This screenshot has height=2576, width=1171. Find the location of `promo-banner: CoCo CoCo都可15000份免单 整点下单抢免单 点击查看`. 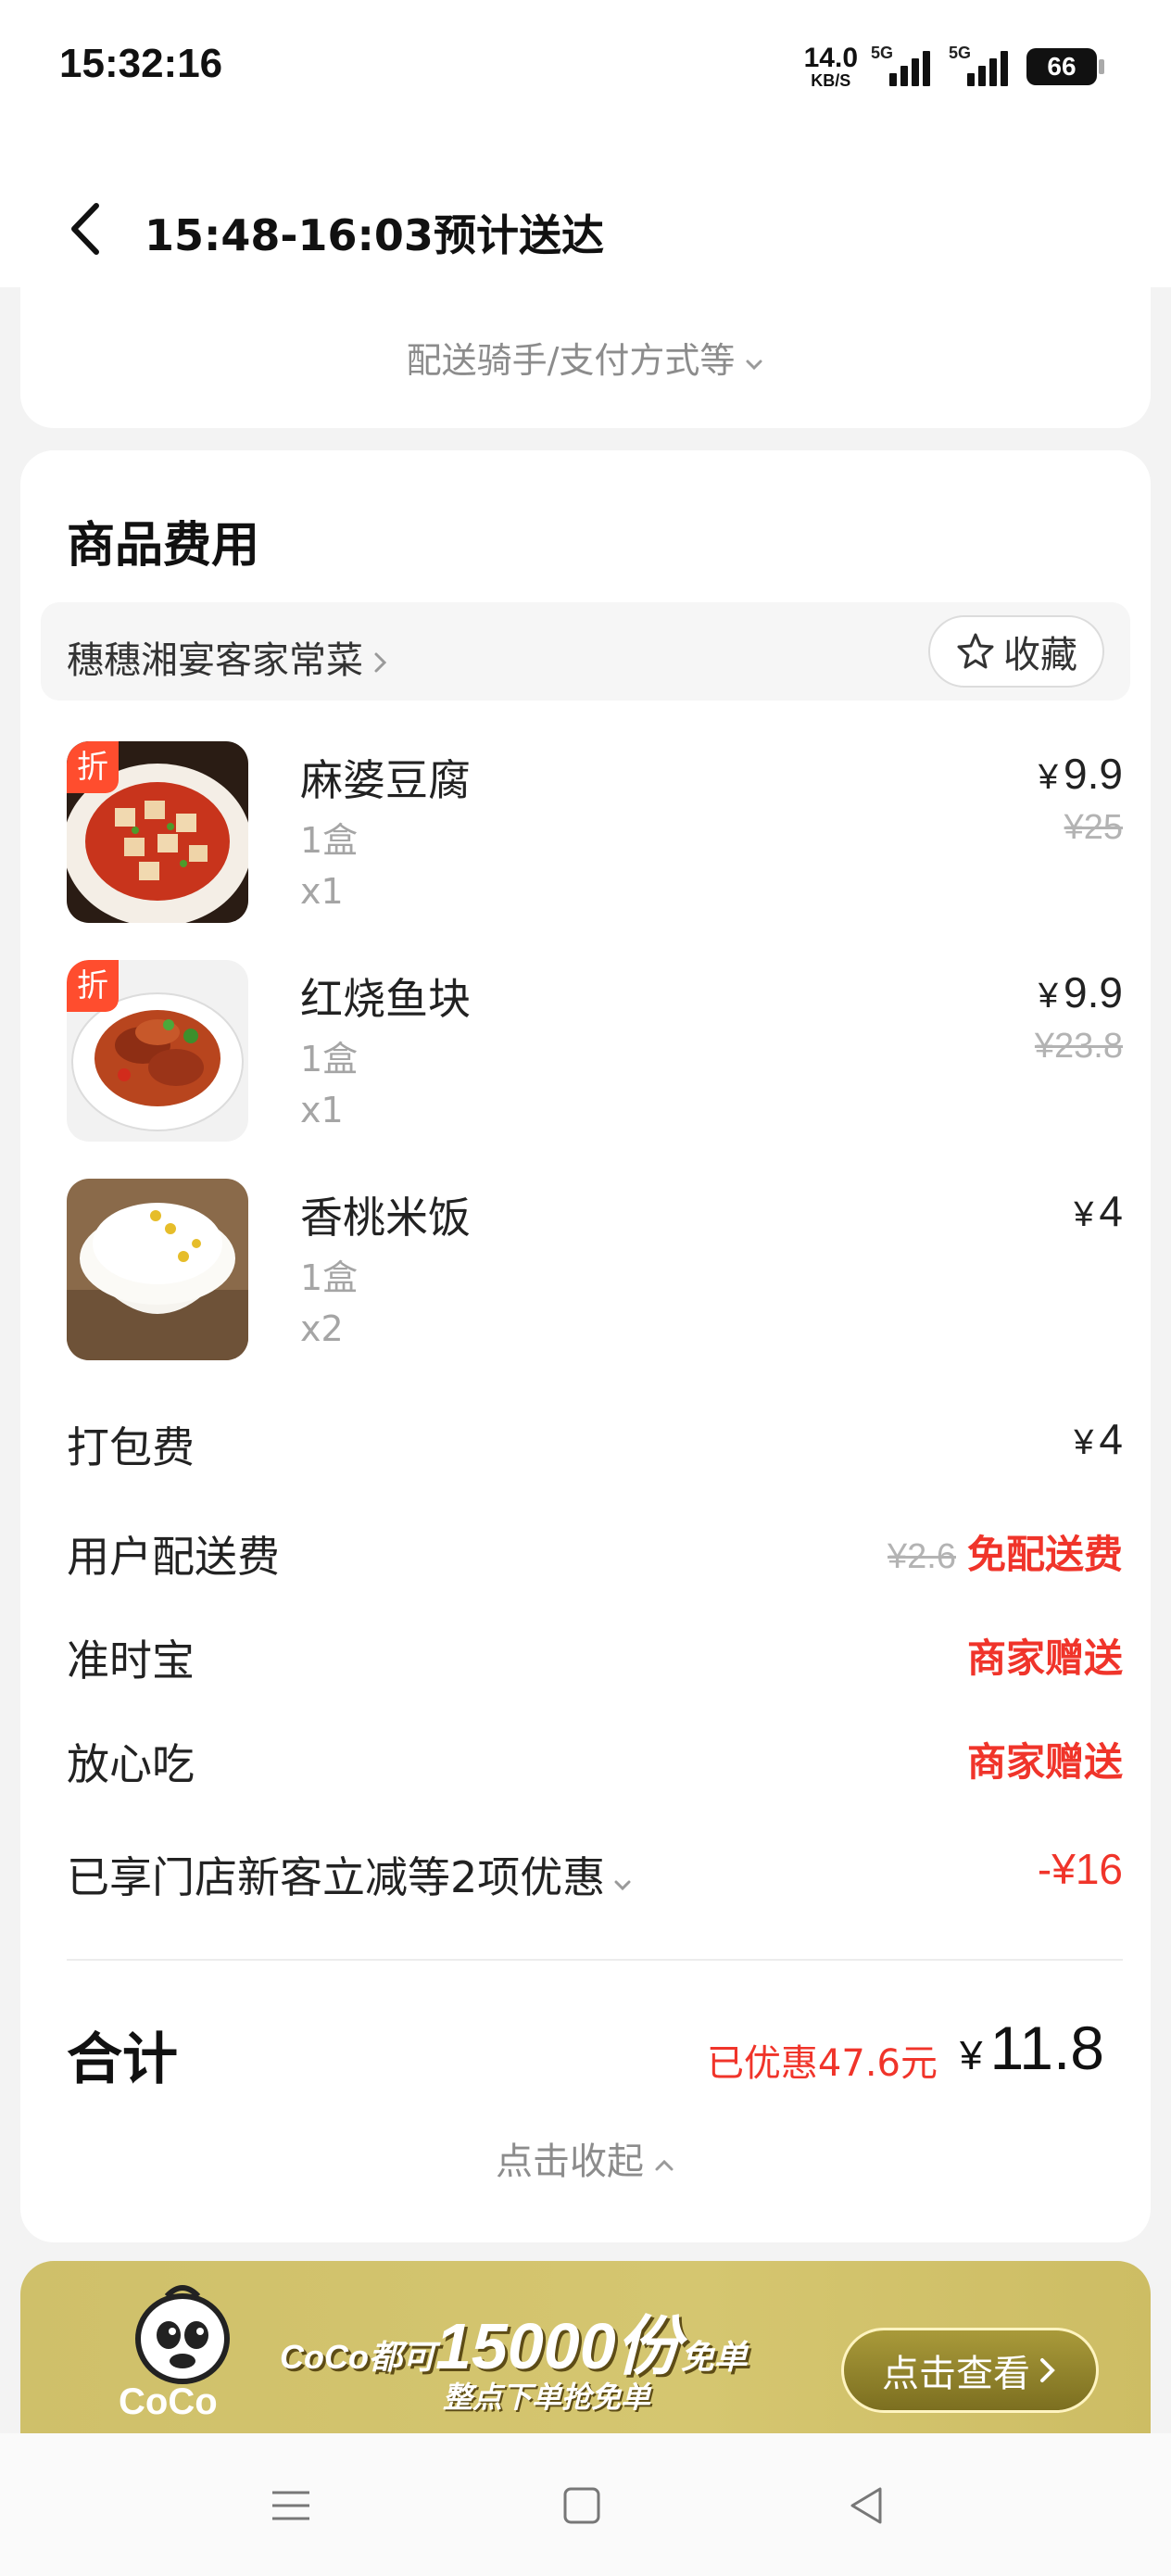

promo-banner: CoCo CoCo都可15000份免单 整点下单抢免单 点击查看 is located at coordinates (585, 2348).